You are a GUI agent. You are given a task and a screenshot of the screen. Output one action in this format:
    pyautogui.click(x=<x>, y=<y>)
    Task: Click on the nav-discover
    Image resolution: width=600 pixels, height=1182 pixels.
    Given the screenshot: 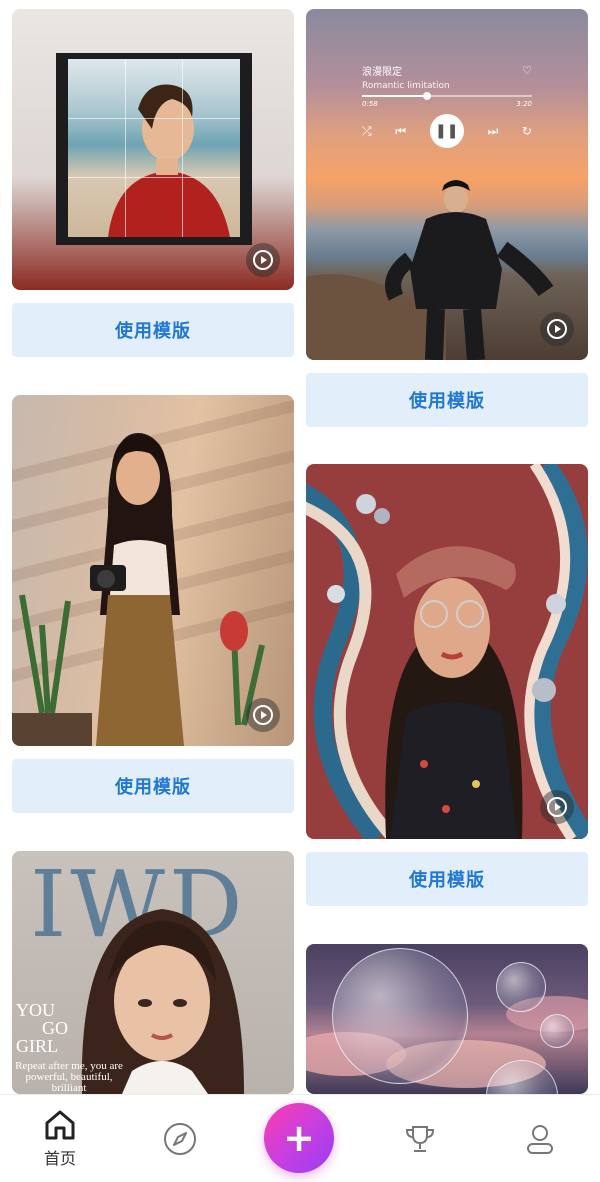 What is the action you would take?
    pyautogui.click(x=180, y=1138)
    